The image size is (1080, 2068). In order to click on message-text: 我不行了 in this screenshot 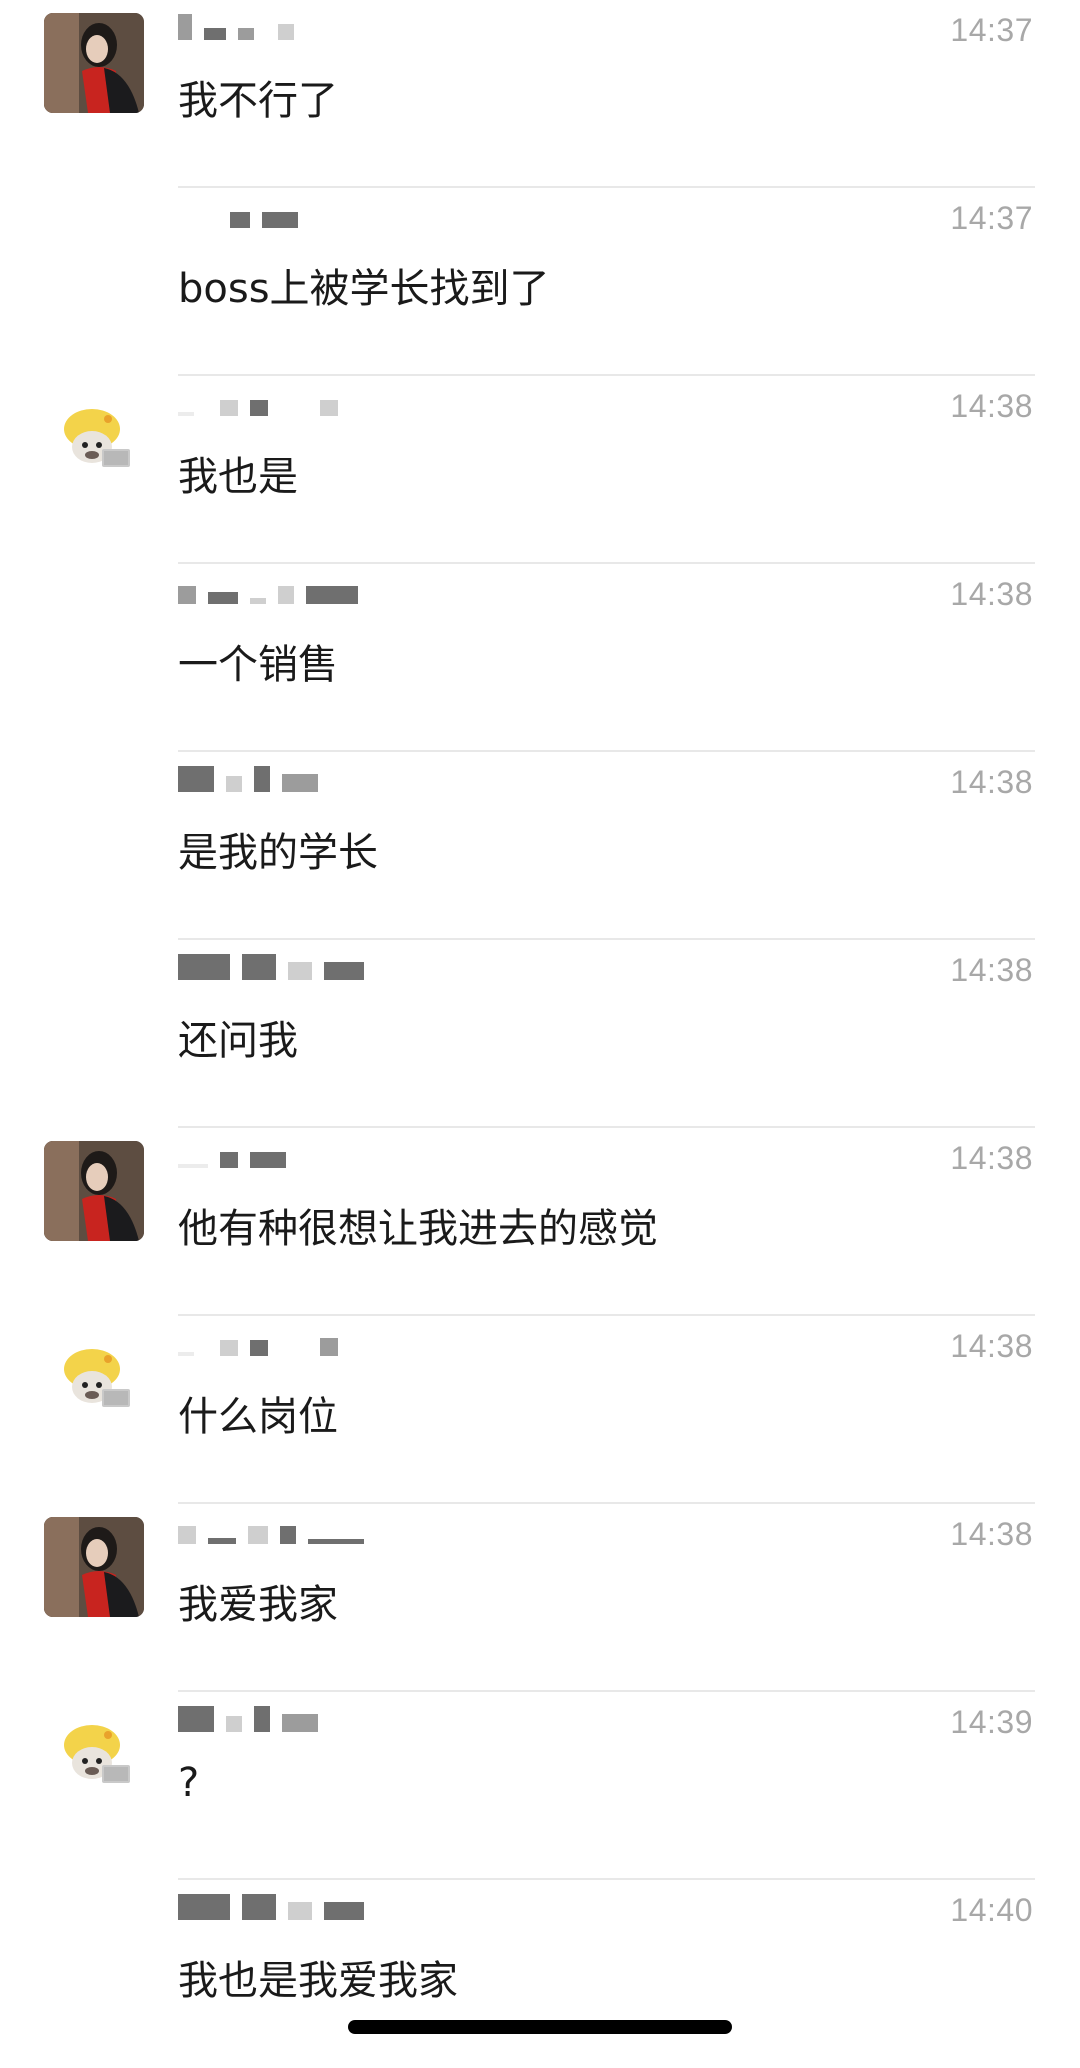, I will do `click(258, 101)`.